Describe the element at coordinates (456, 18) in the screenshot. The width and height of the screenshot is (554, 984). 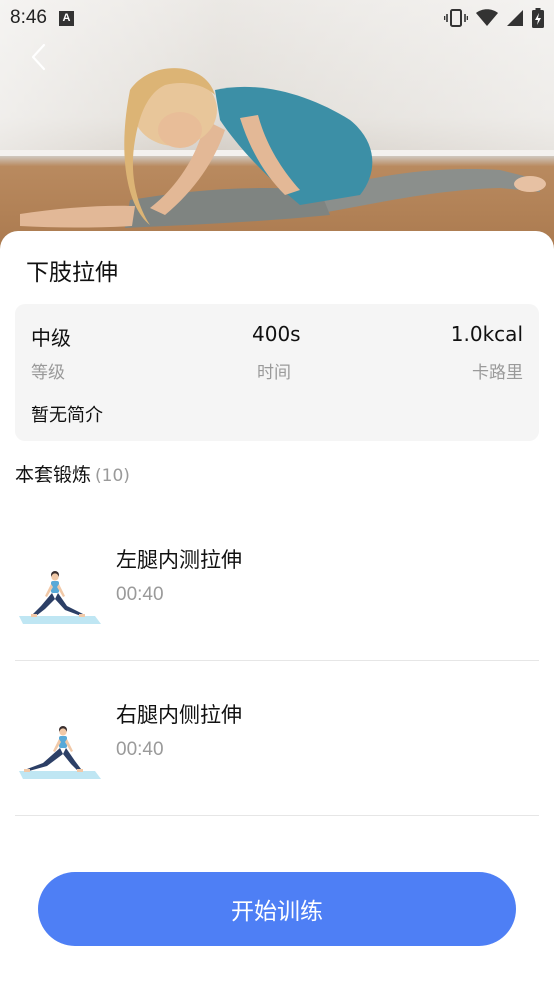
I see `vibrate-icon` at that location.